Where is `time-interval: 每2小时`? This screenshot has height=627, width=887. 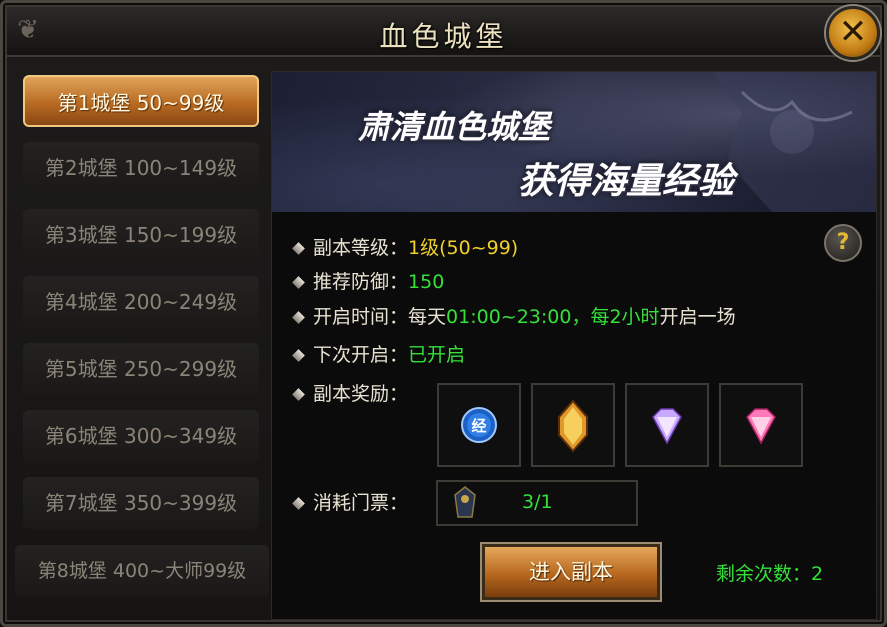
time-interval: 每2小时 is located at coordinates (625, 317).